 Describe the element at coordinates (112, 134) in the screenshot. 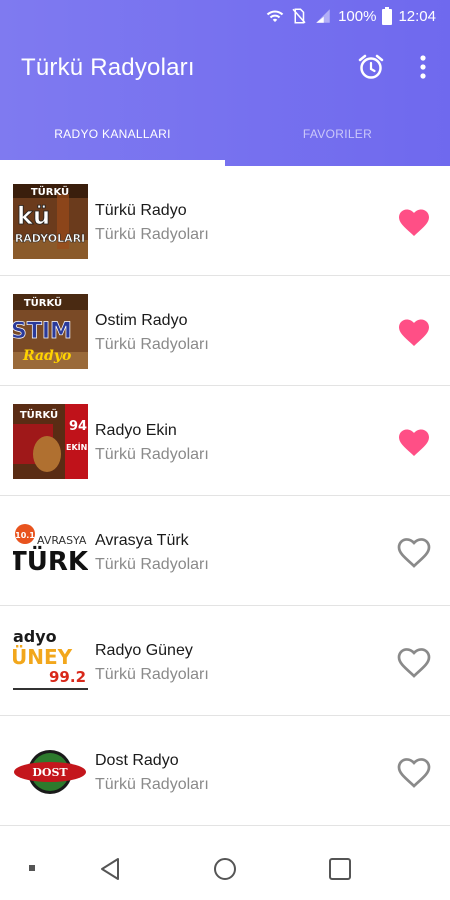

I see `tab-radio-channels: RADYO KANALLARI` at that location.